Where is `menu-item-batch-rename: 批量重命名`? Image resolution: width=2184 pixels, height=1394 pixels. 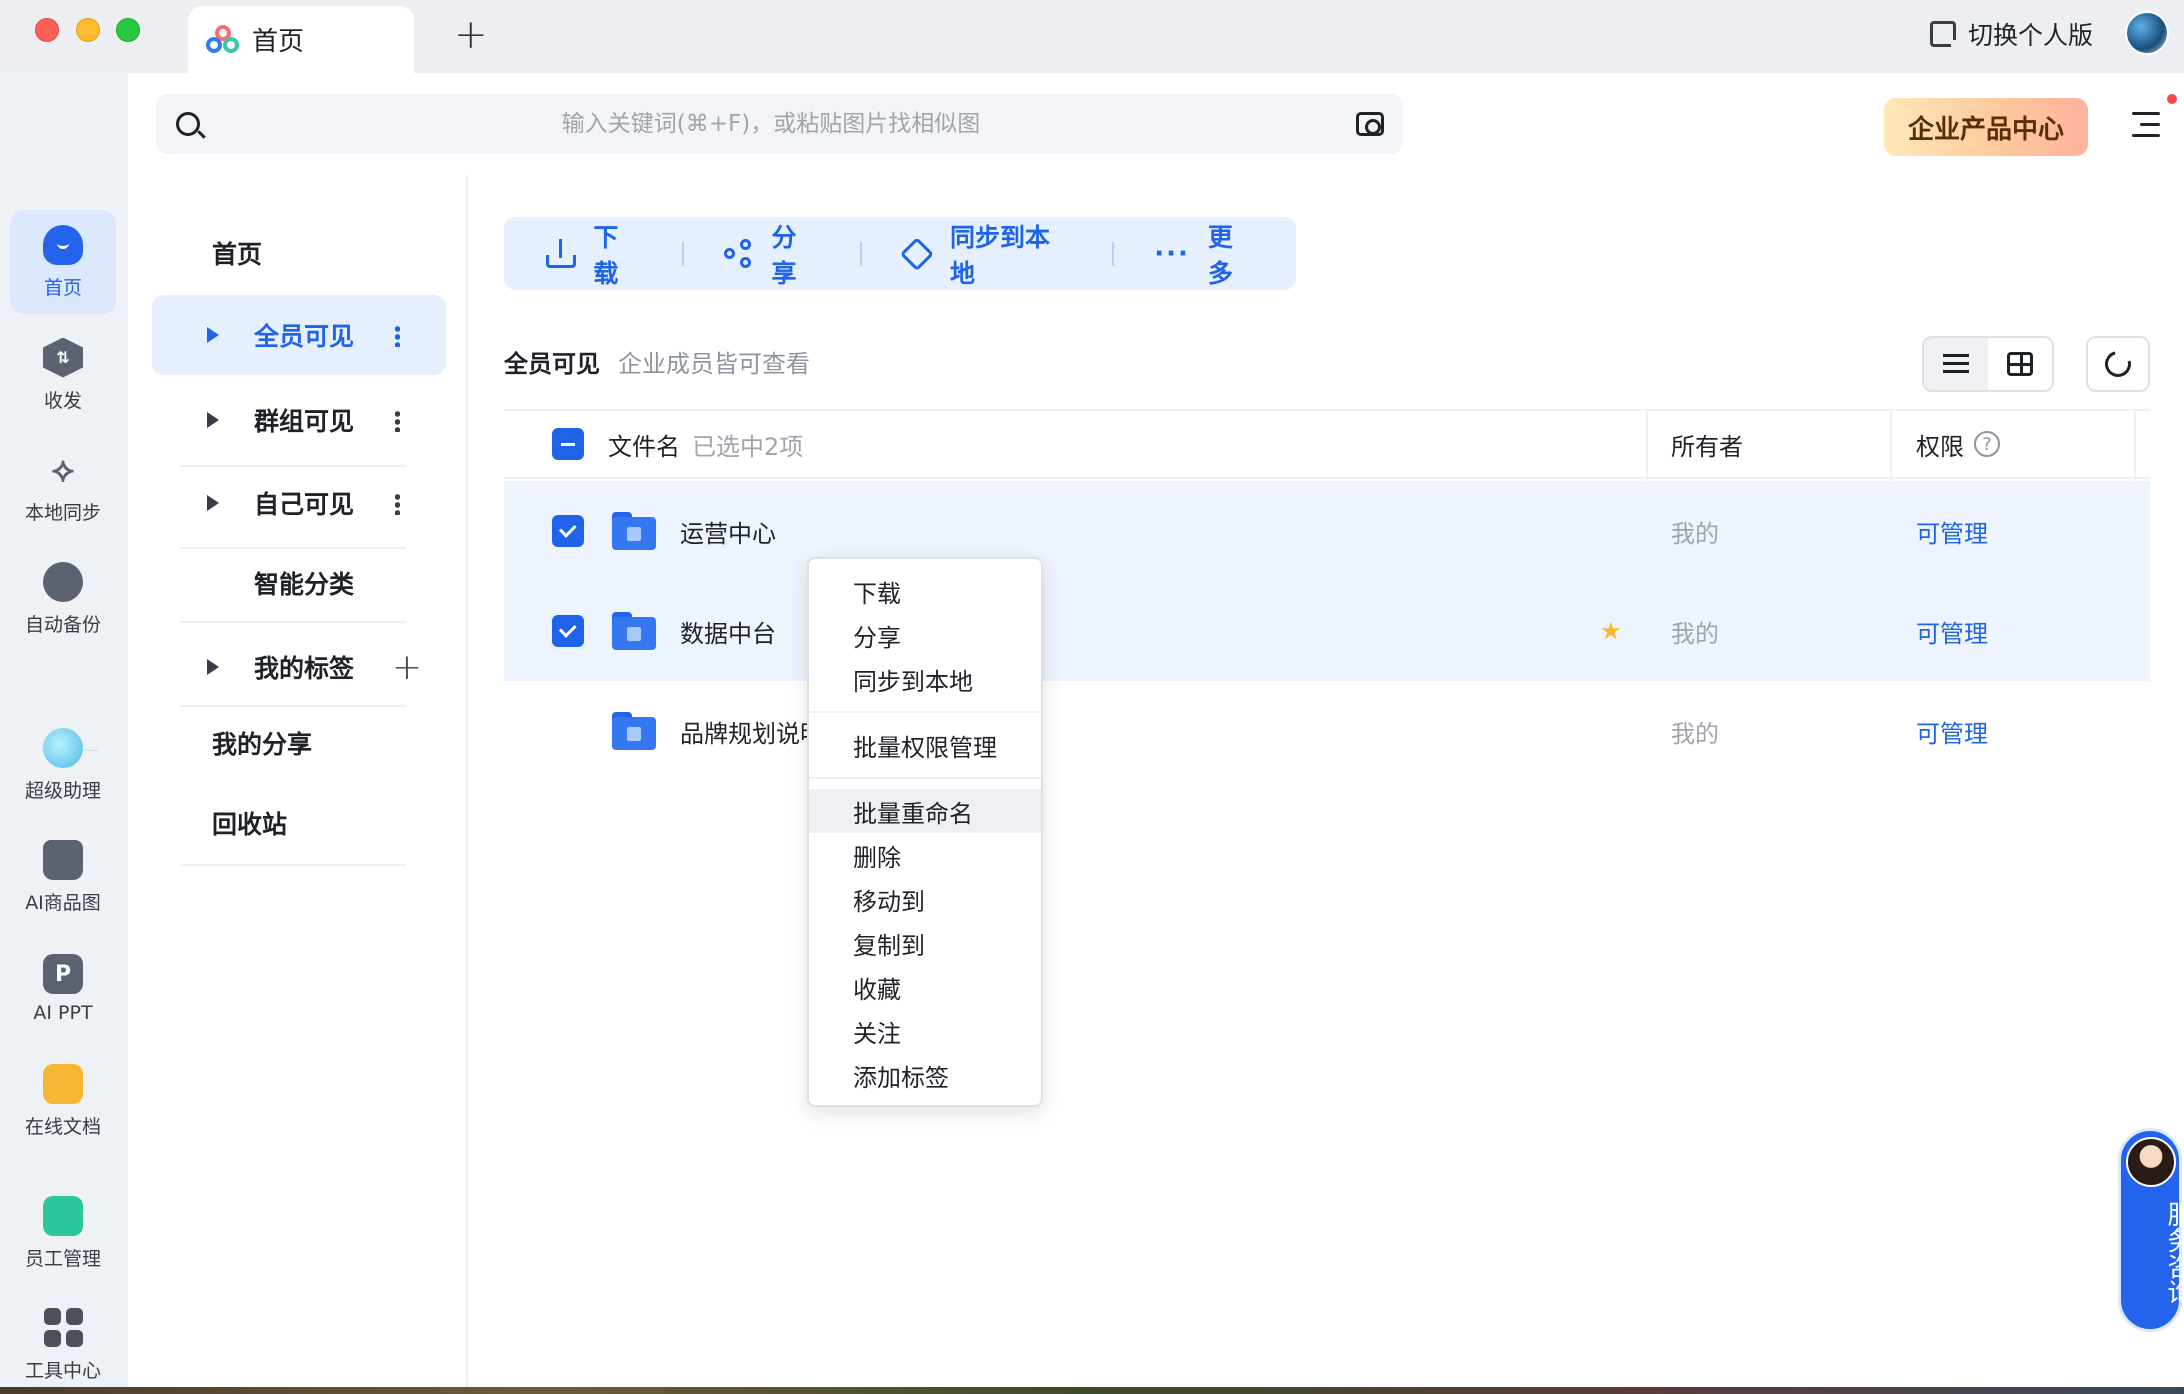
menu-item-batch-rename: 批量重命名 is located at coordinates (925, 811).